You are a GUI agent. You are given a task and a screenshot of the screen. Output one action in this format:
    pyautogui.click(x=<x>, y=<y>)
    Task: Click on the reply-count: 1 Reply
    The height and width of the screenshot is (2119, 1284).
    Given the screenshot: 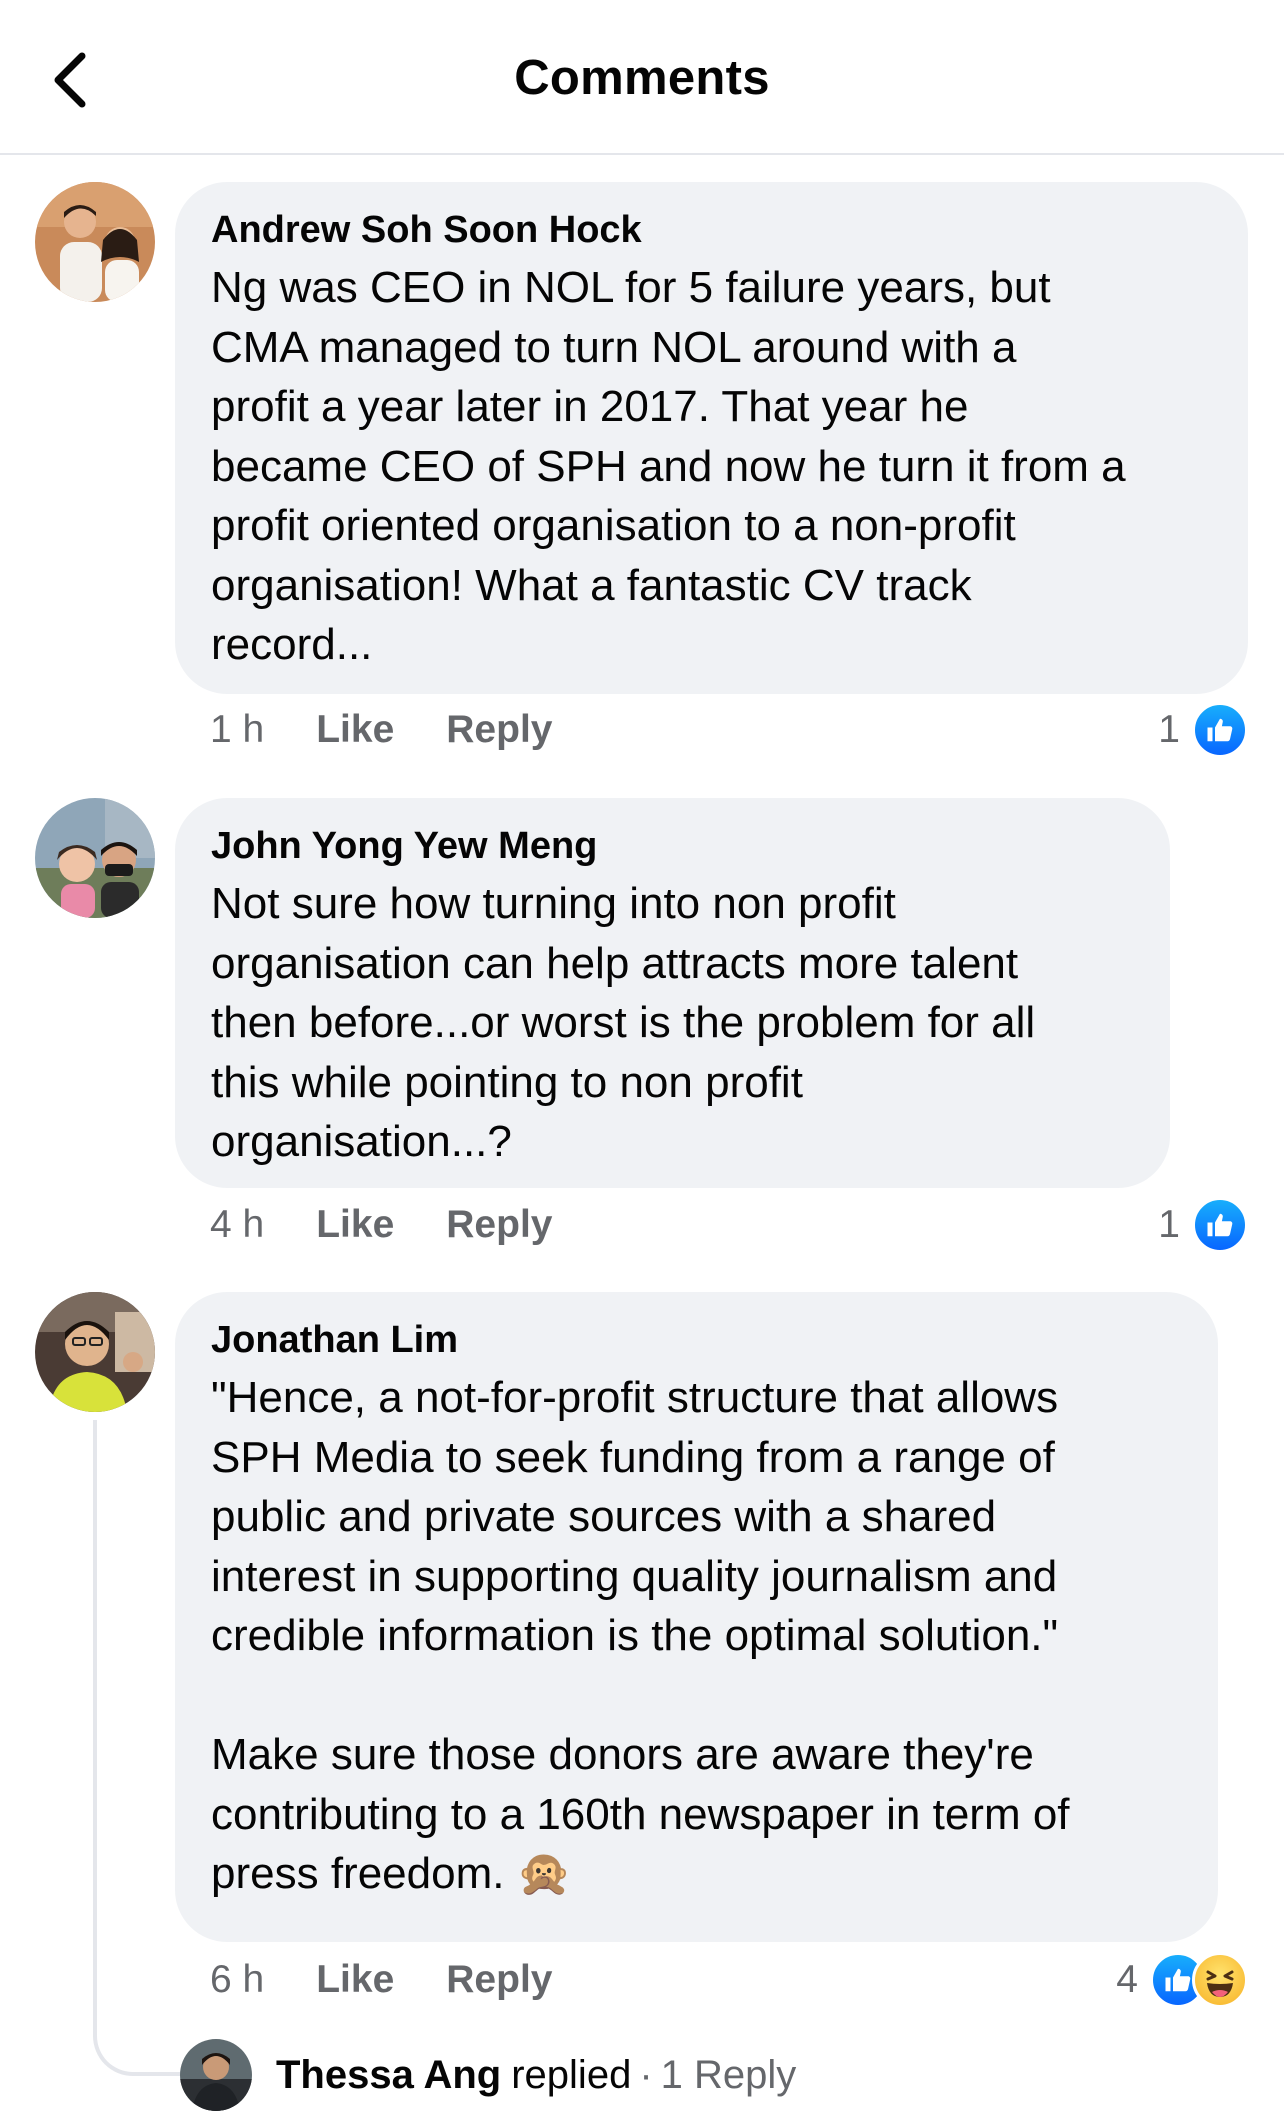 What is the action you would take?
    pyautogui.click(x=728, y=2074)
    